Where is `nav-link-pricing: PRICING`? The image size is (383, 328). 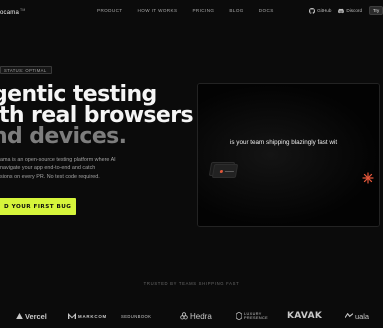
nav-link-pricing: PRICING is located at coordinates (203, 10).